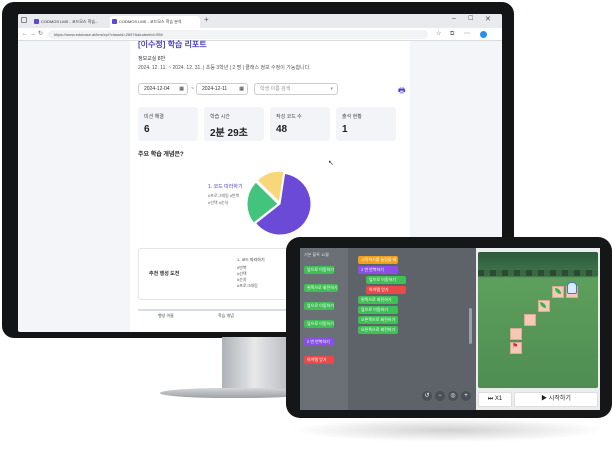 This screenshot has width=612, height=466. I want to click on stat-card-missions: 미션 해결 6, so click(168, 124).